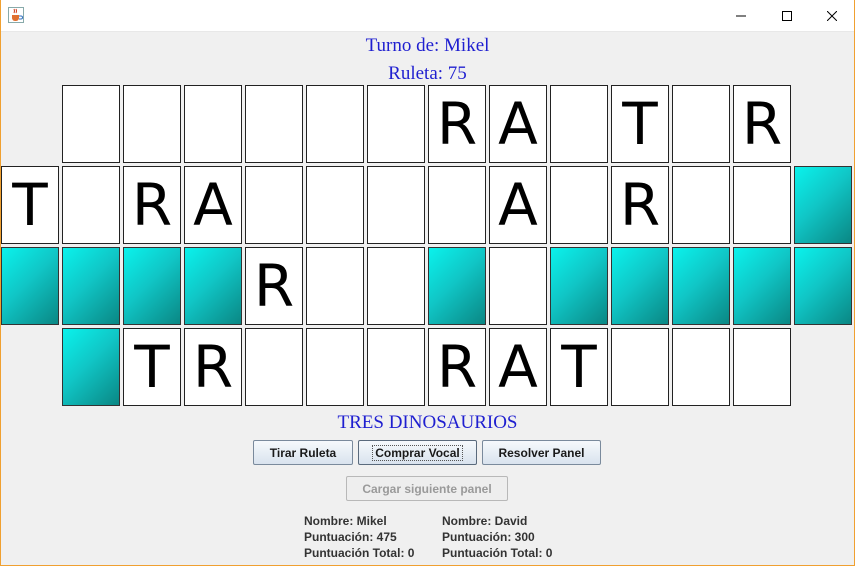 The image size is (855, 566). Describe the element at coordinates (488, 537) in the screenshot. I see `player-score: Puntuación: 300` at that location.